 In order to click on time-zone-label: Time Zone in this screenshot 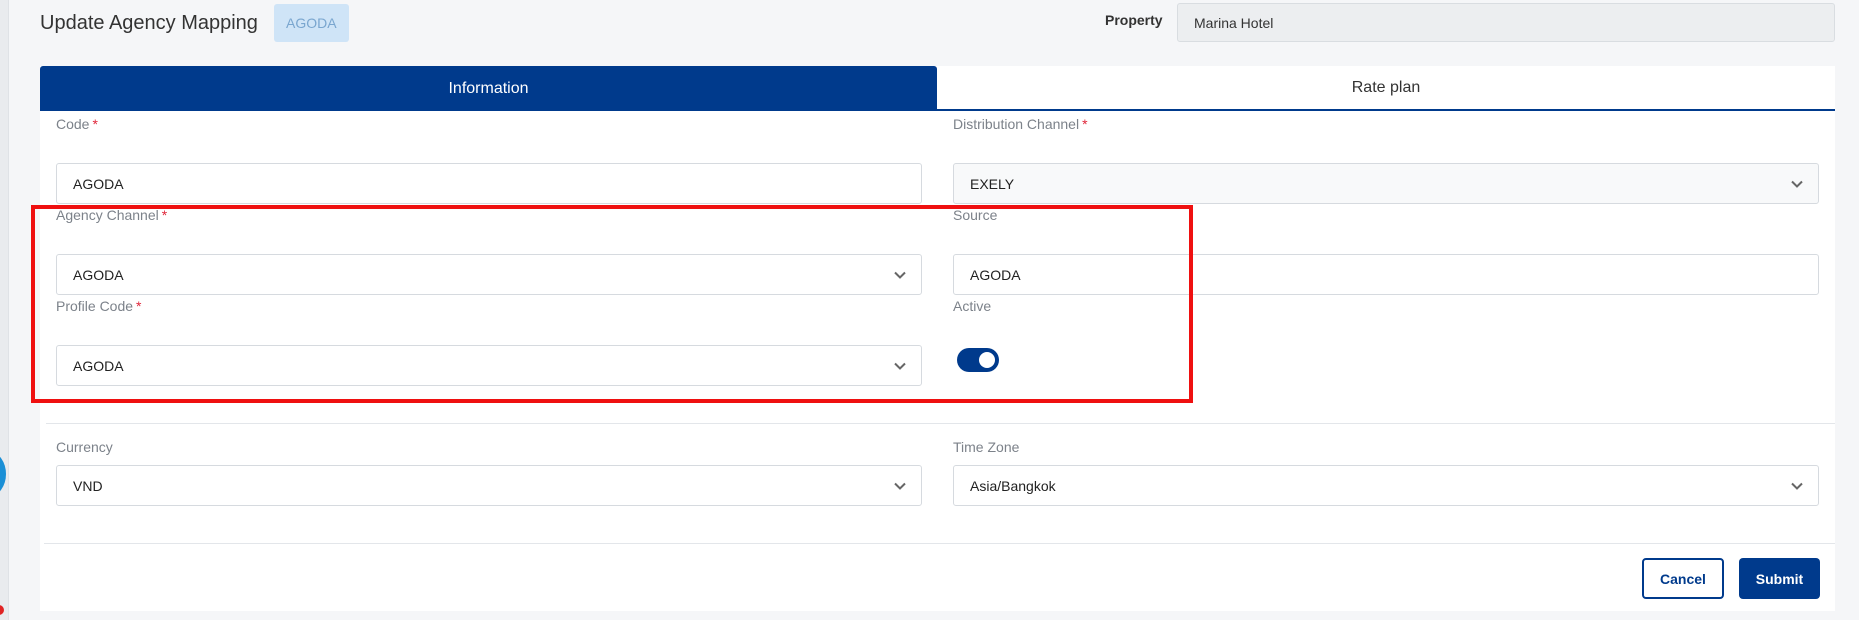, I will do `click(986, 447)`.